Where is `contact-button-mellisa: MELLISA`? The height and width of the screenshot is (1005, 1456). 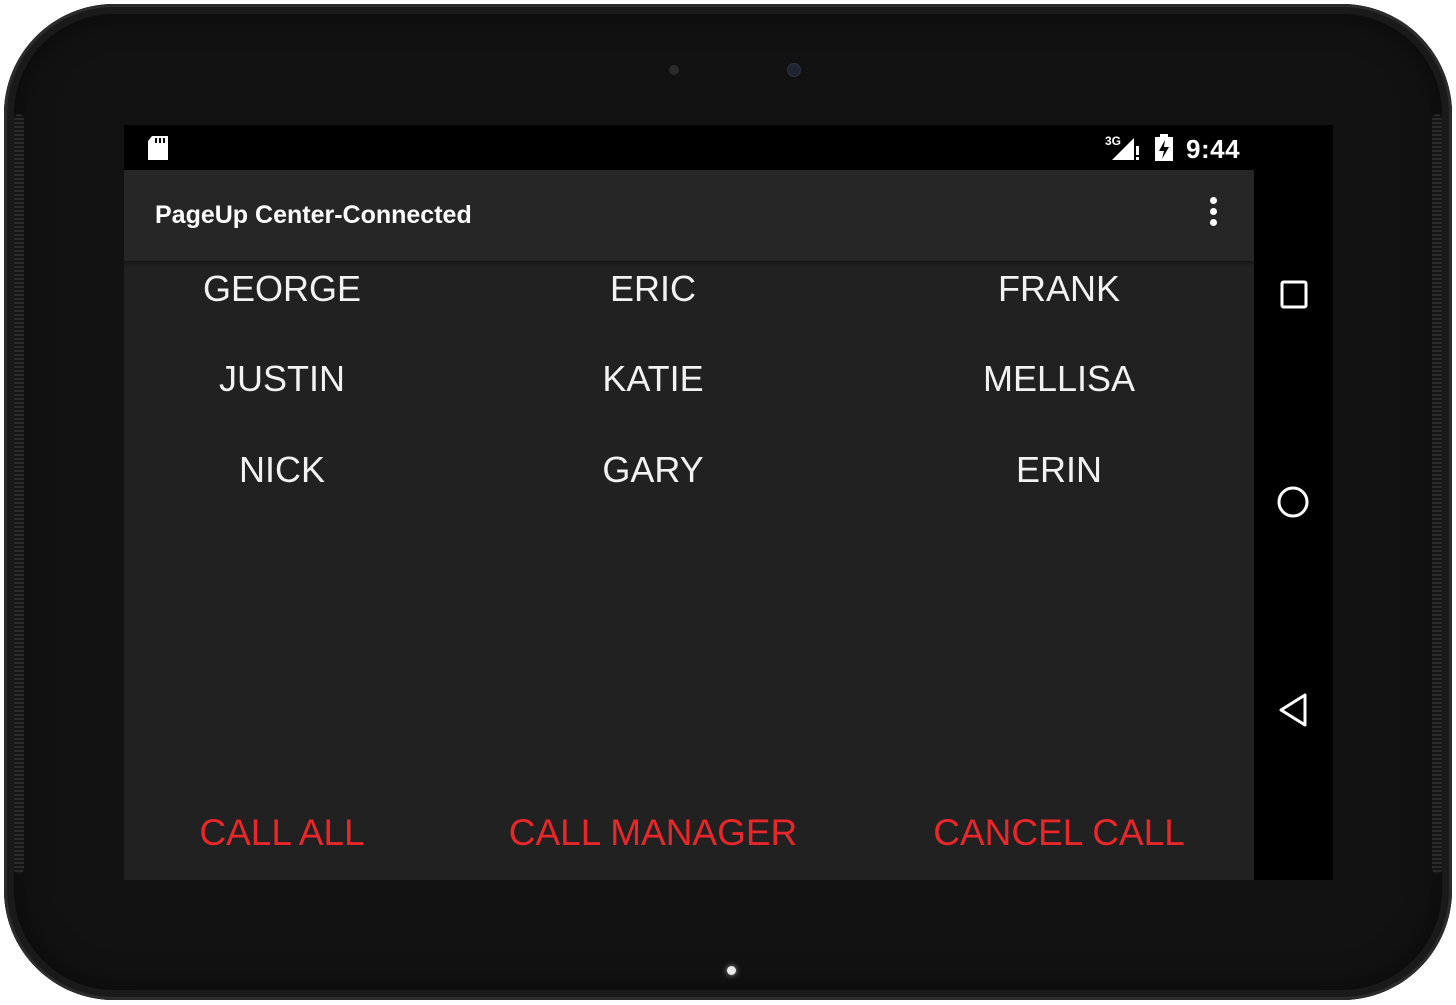
contact-button-mellisa: MELLISA is located at coordinates (1059, 379).